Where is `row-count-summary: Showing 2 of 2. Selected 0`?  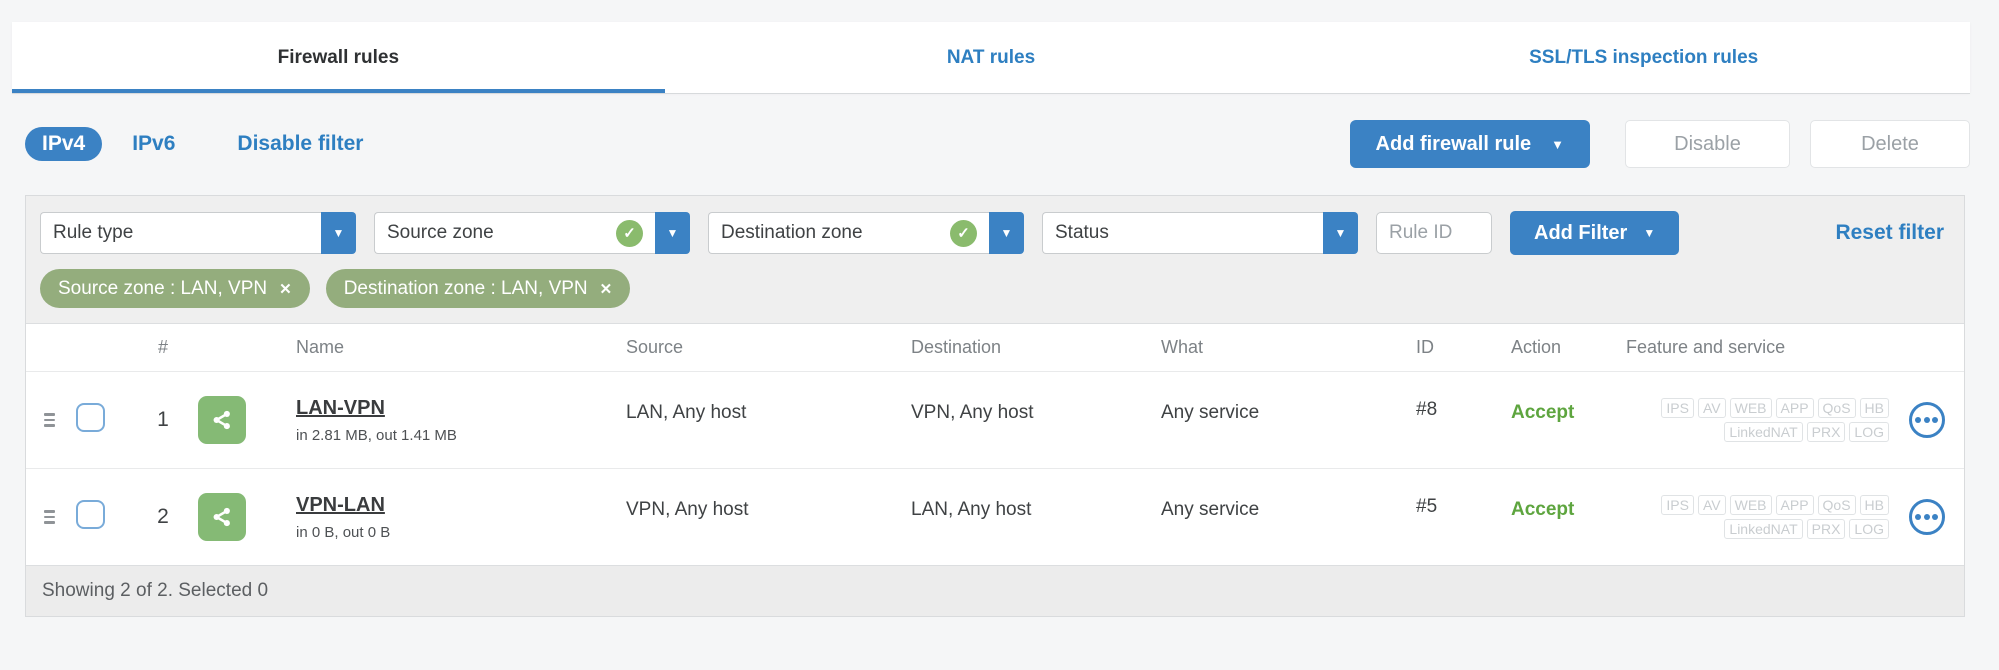
row-count-summary: Showing 2 of 2. Selected 0 is located at coordinates (155, 590).